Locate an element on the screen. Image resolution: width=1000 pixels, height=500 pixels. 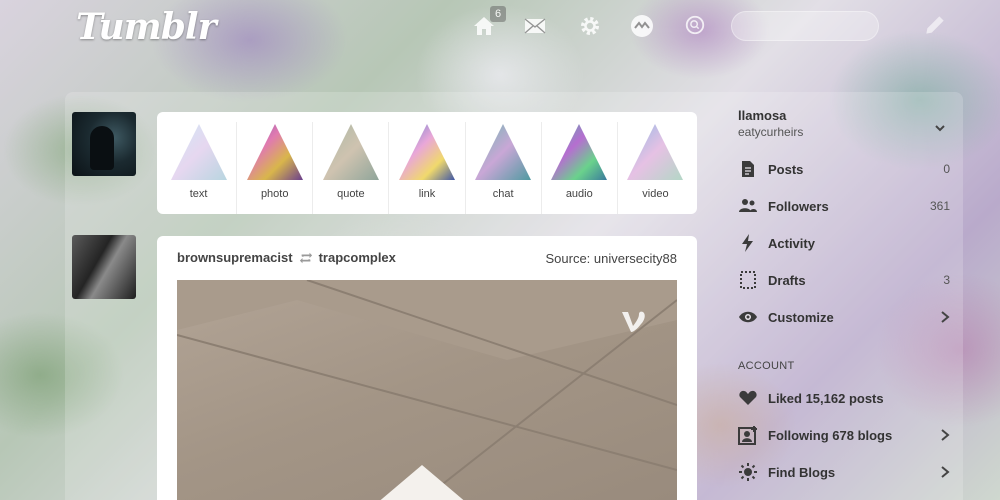
gear-icon is located at coordinates (590, 26).